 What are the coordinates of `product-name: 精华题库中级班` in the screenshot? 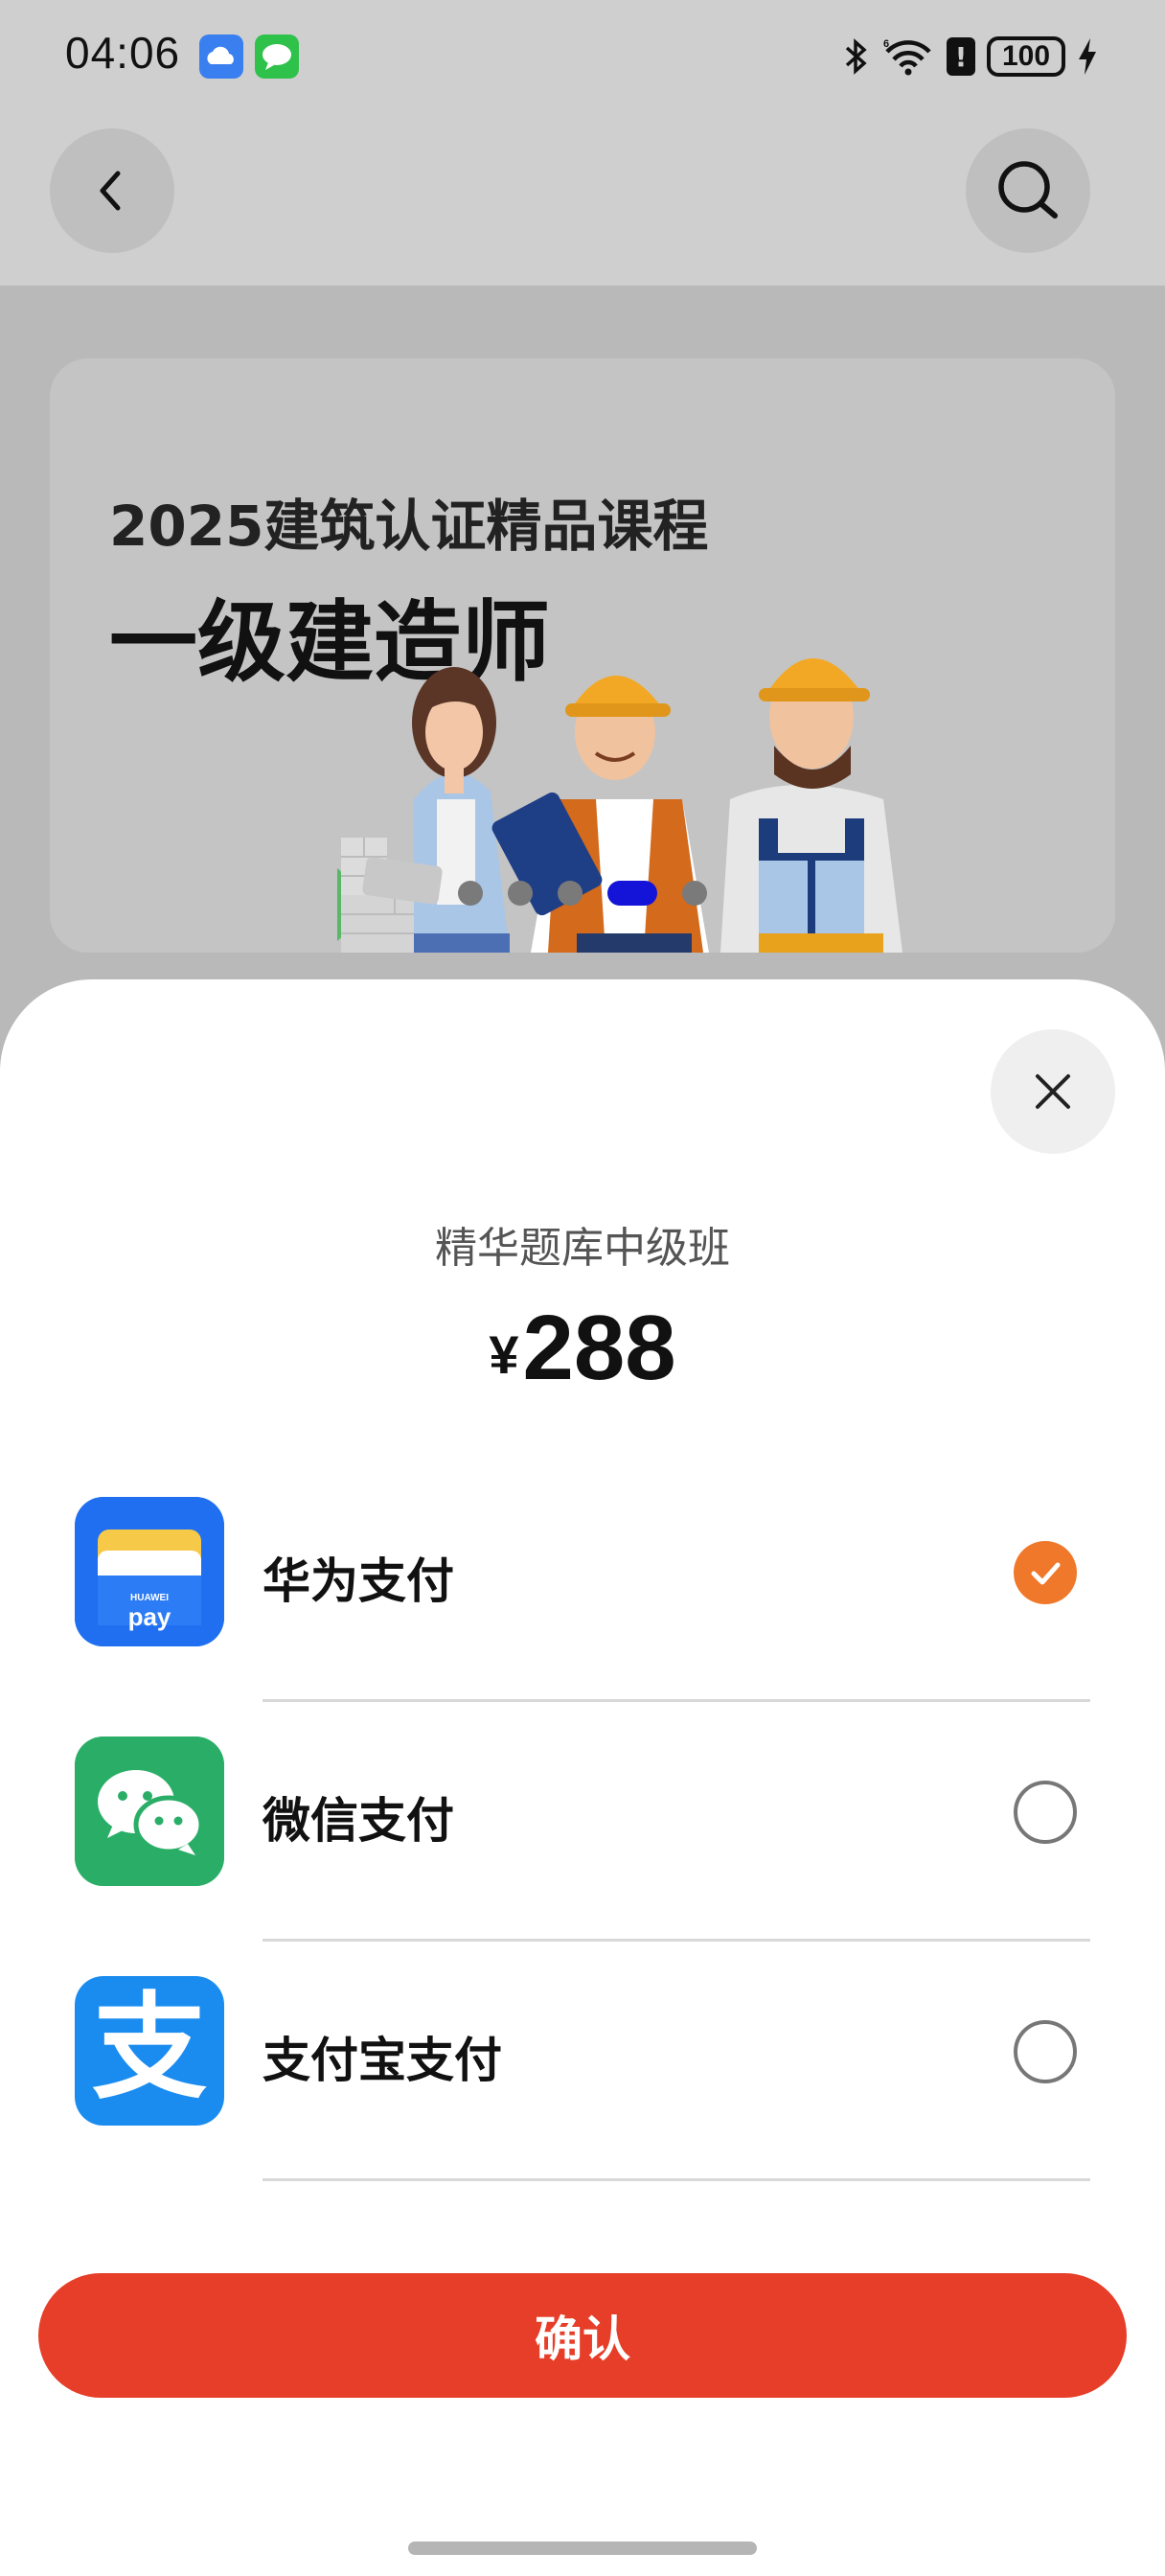 It's located at (582, 1249).